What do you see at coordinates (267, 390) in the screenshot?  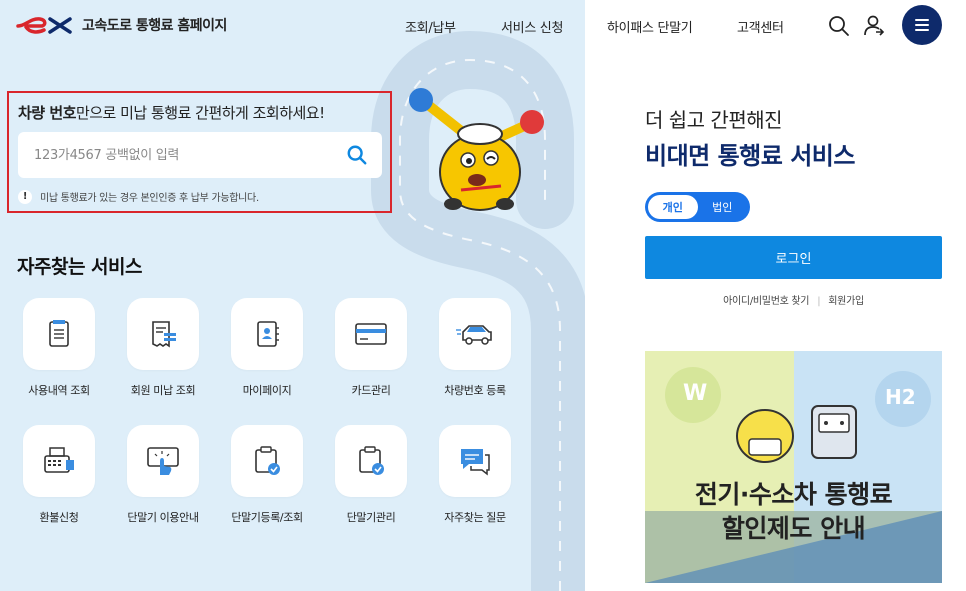 I see `service-label: 마이페이지` at bounding box center [267, 390].